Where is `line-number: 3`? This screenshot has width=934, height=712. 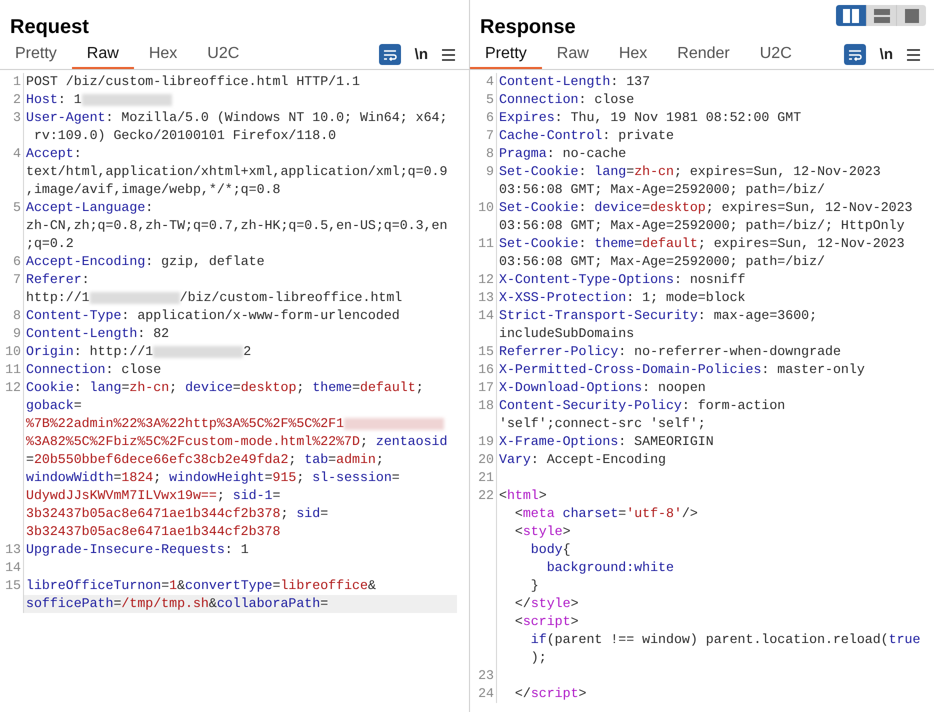 line-number: 3 is located at coordinates (17, 117).